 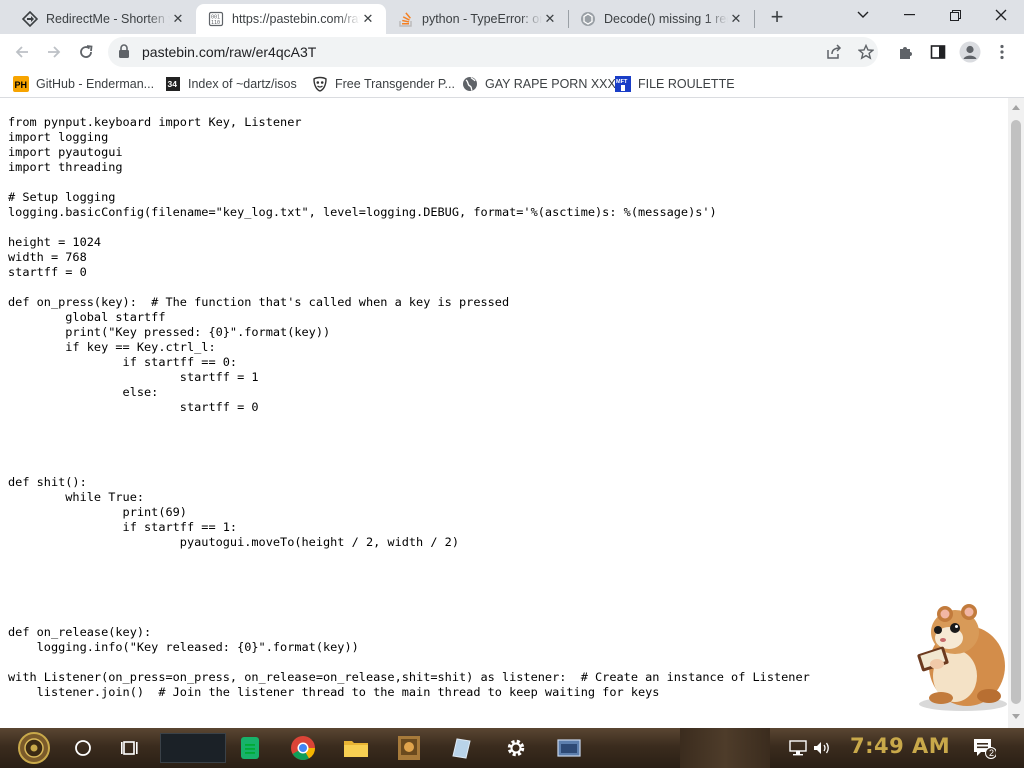 I want to click on tab-search-button, so click(x=863, y=15).